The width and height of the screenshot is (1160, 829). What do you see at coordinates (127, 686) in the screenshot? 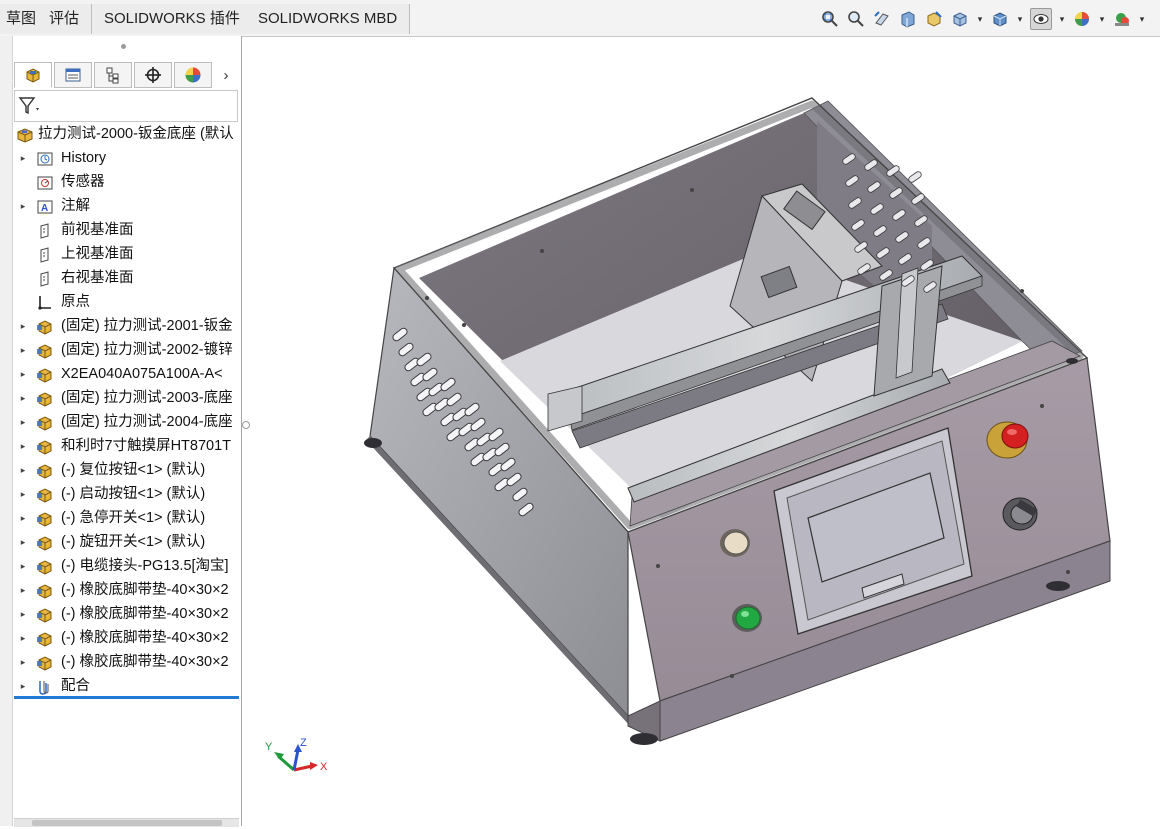
I see `tree-item: ▸ 配合` at bounding box center [127, 686].